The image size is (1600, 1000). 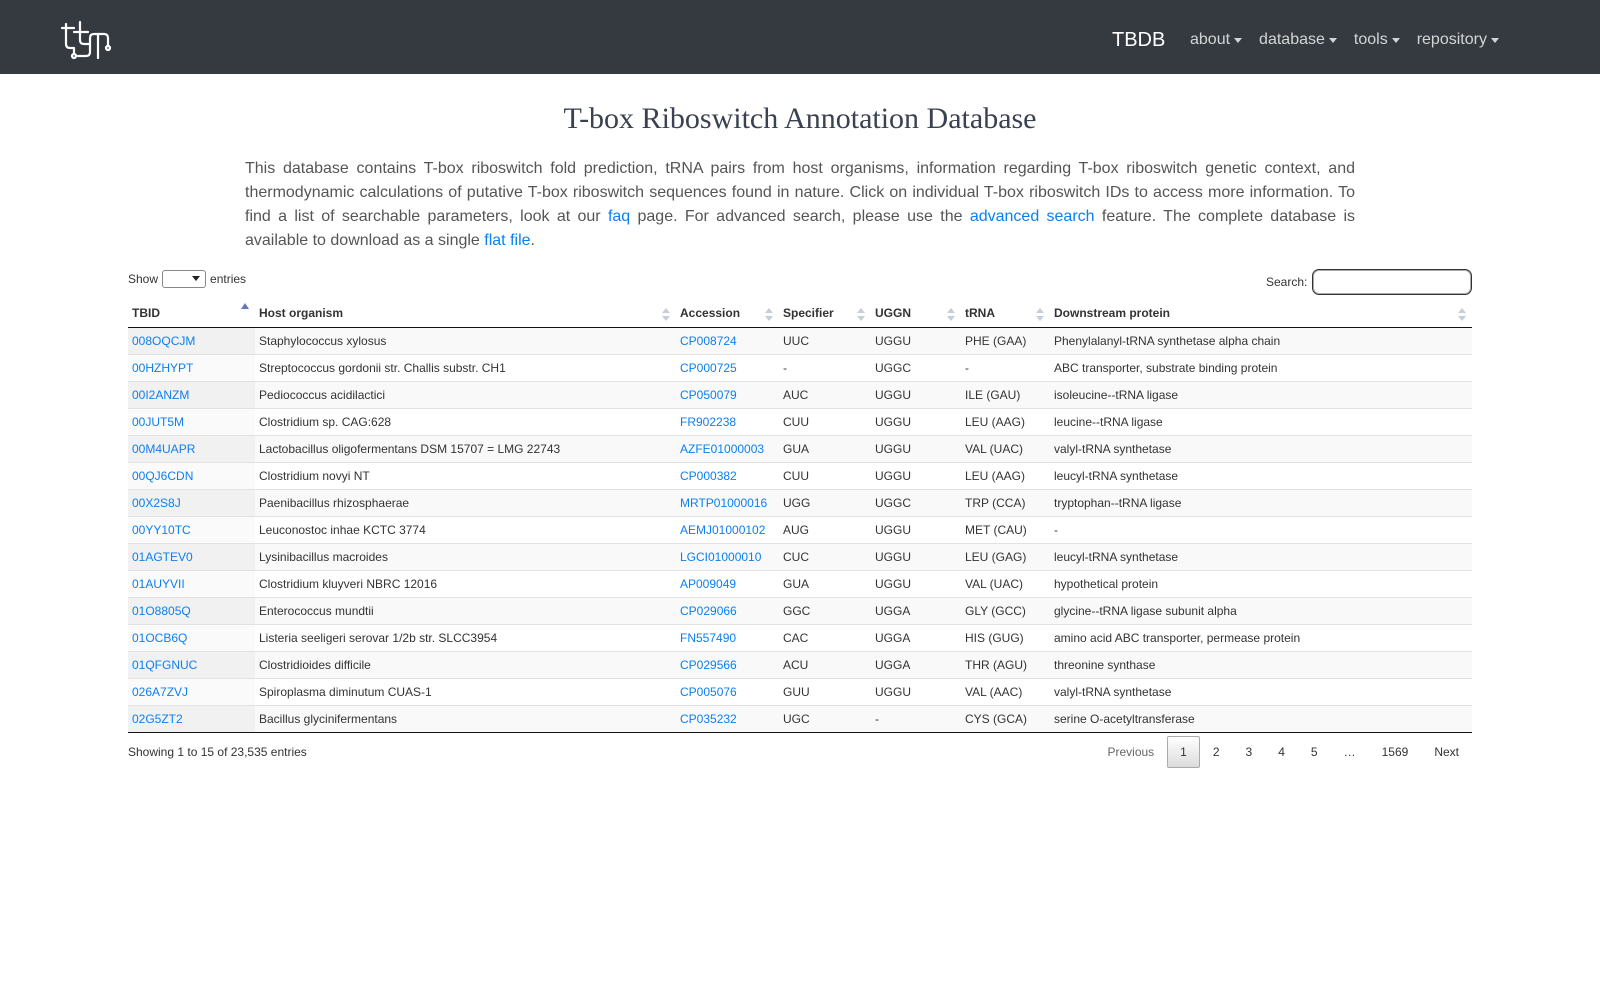 What do you see at coordinates (158, 422) in the screenshot?
I see `tbid-link: 00JUT5M` at bounding box center [158, 422].